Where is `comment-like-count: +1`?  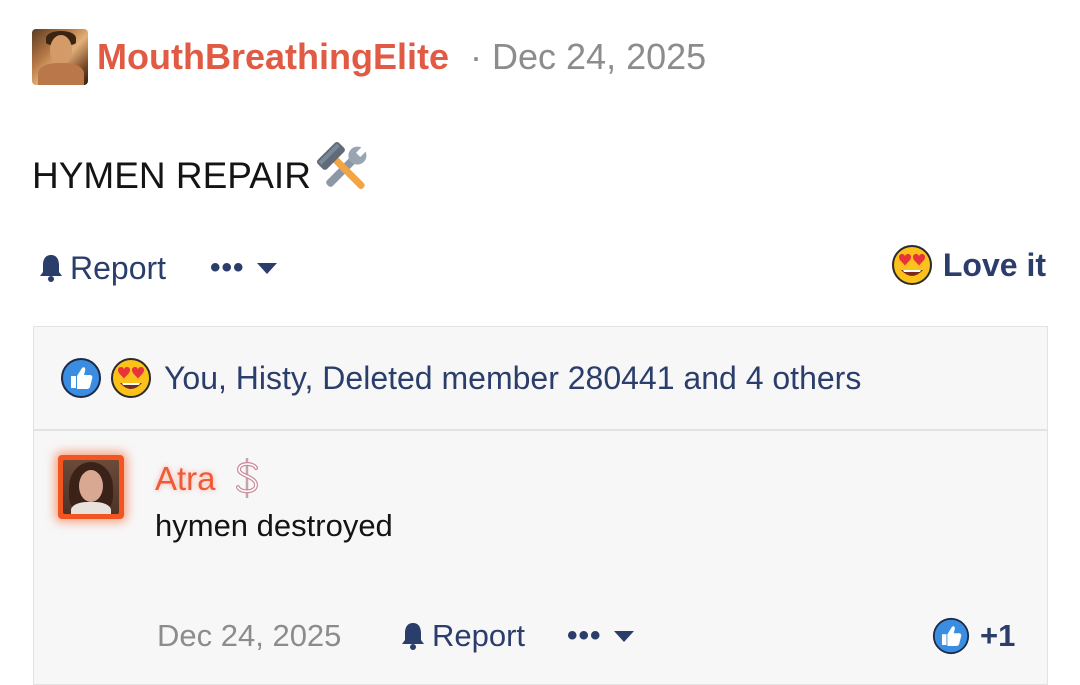 comment-like-count: +1 is located at coordinates (998, 635).